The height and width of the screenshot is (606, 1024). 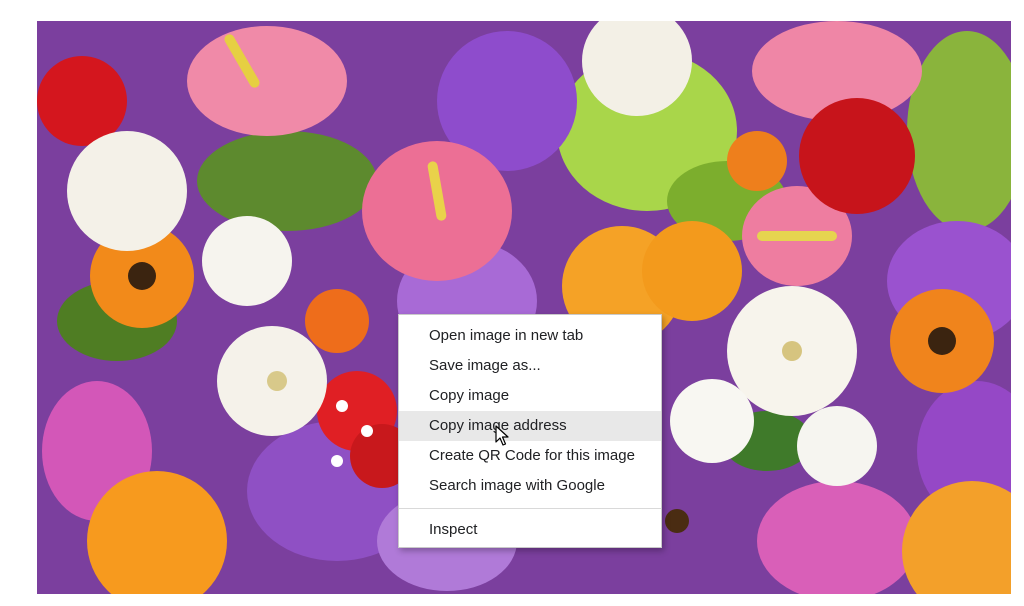 I want to click on menu-item-search-image-google: Search image with Google, so click(x=530, y=486).